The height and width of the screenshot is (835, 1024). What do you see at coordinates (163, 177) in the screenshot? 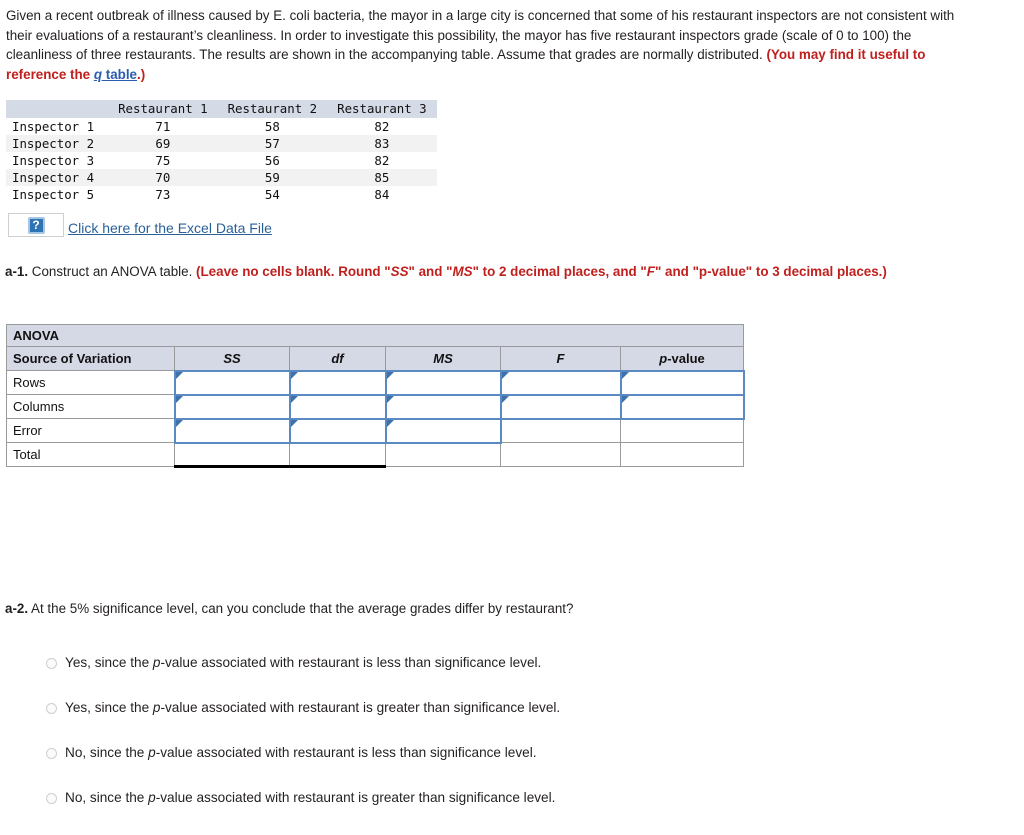
I see `data-cell: 70` at bounding box center [163, 177].